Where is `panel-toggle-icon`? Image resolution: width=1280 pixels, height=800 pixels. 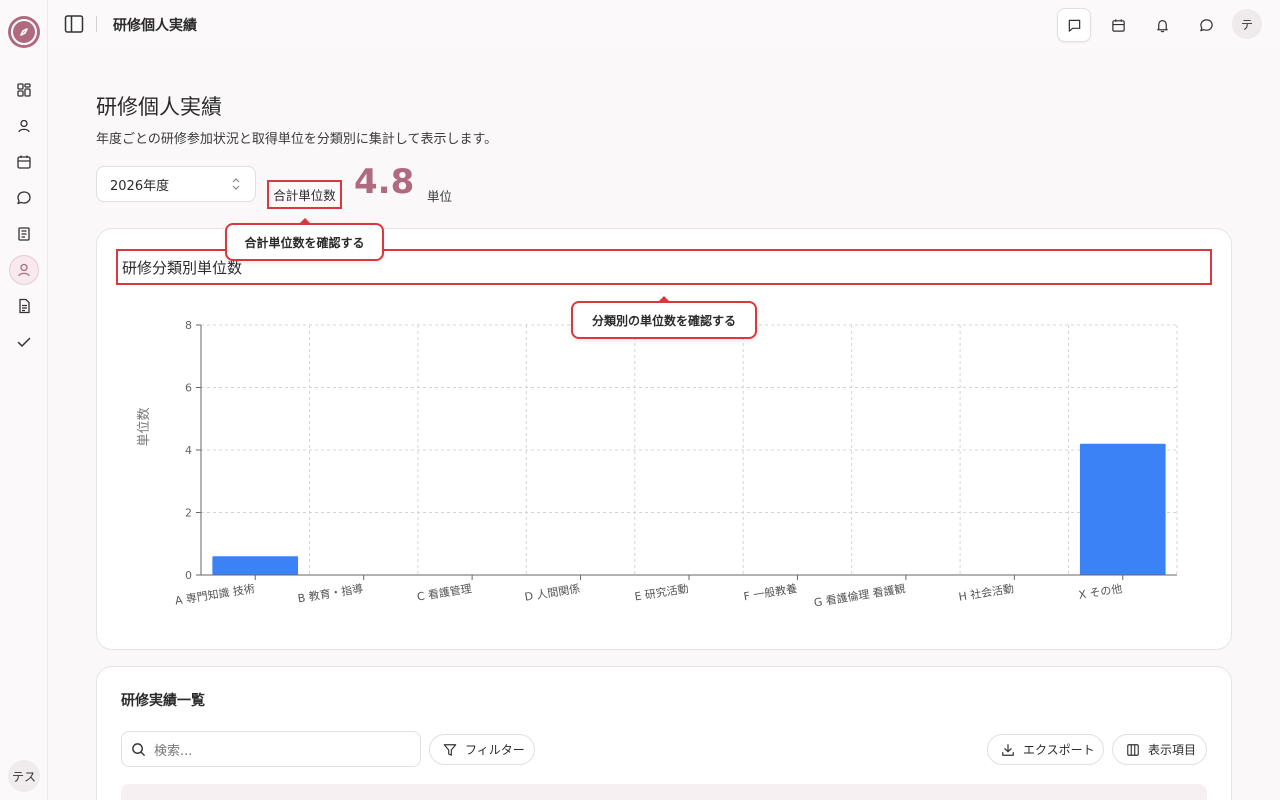
panel-toggle-icon is located at coordinates (74, 24).